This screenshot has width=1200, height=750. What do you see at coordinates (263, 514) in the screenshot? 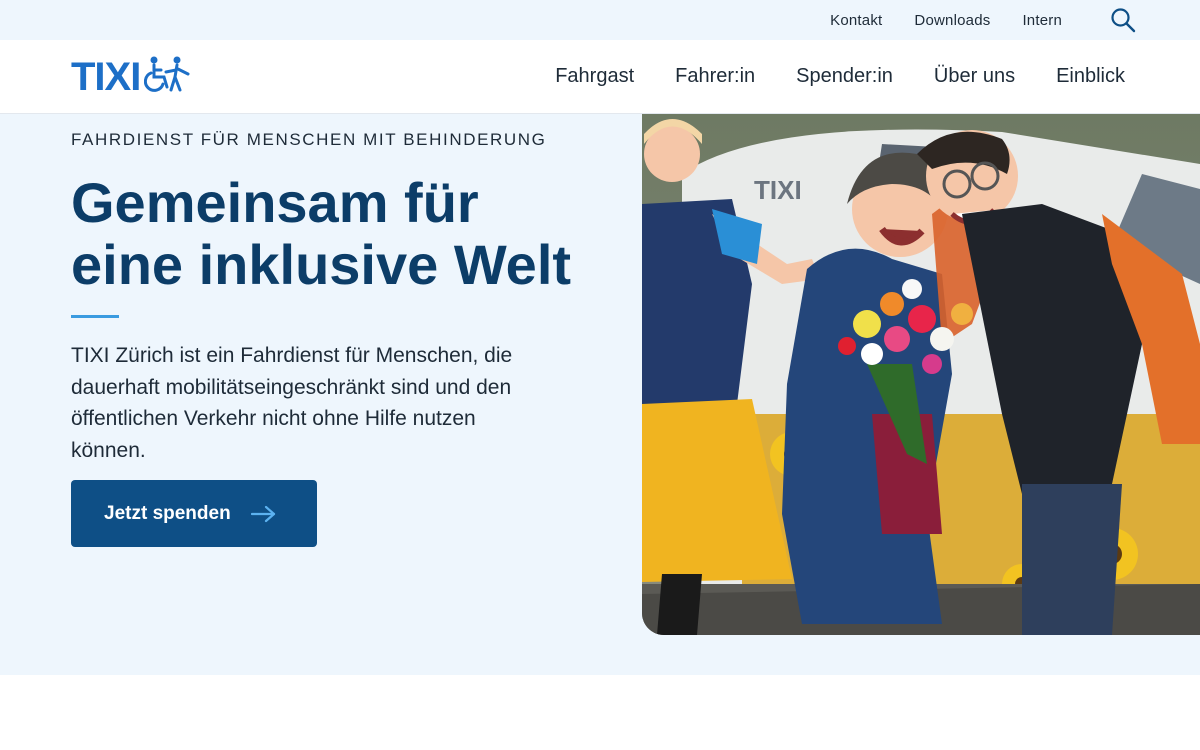
I see `arrow-right-icon` at bounding box center [263, 514].